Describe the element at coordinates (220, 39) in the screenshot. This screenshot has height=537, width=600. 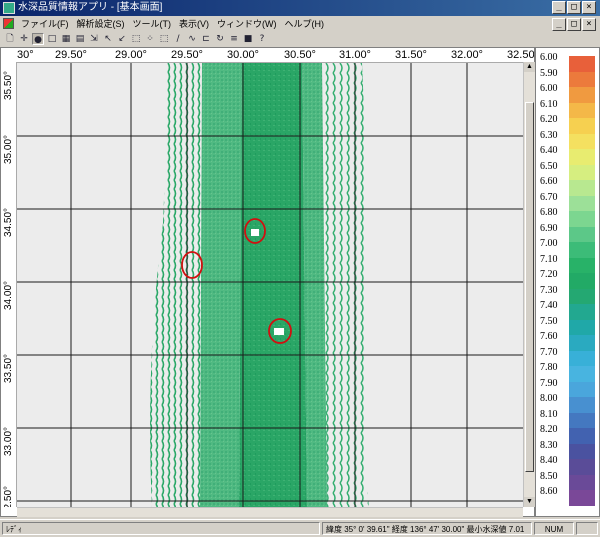
I see `rotate-icon: ↻` at that location.